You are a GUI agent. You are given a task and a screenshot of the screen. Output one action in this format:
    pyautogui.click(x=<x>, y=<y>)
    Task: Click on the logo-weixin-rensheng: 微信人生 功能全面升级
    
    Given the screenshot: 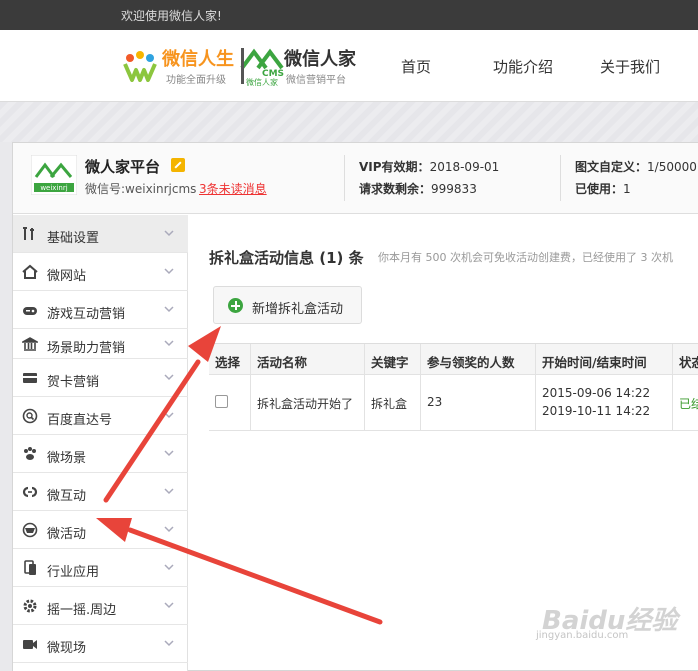 What is the action you would take?
    pyautogui.click(x=180, y=66)
    